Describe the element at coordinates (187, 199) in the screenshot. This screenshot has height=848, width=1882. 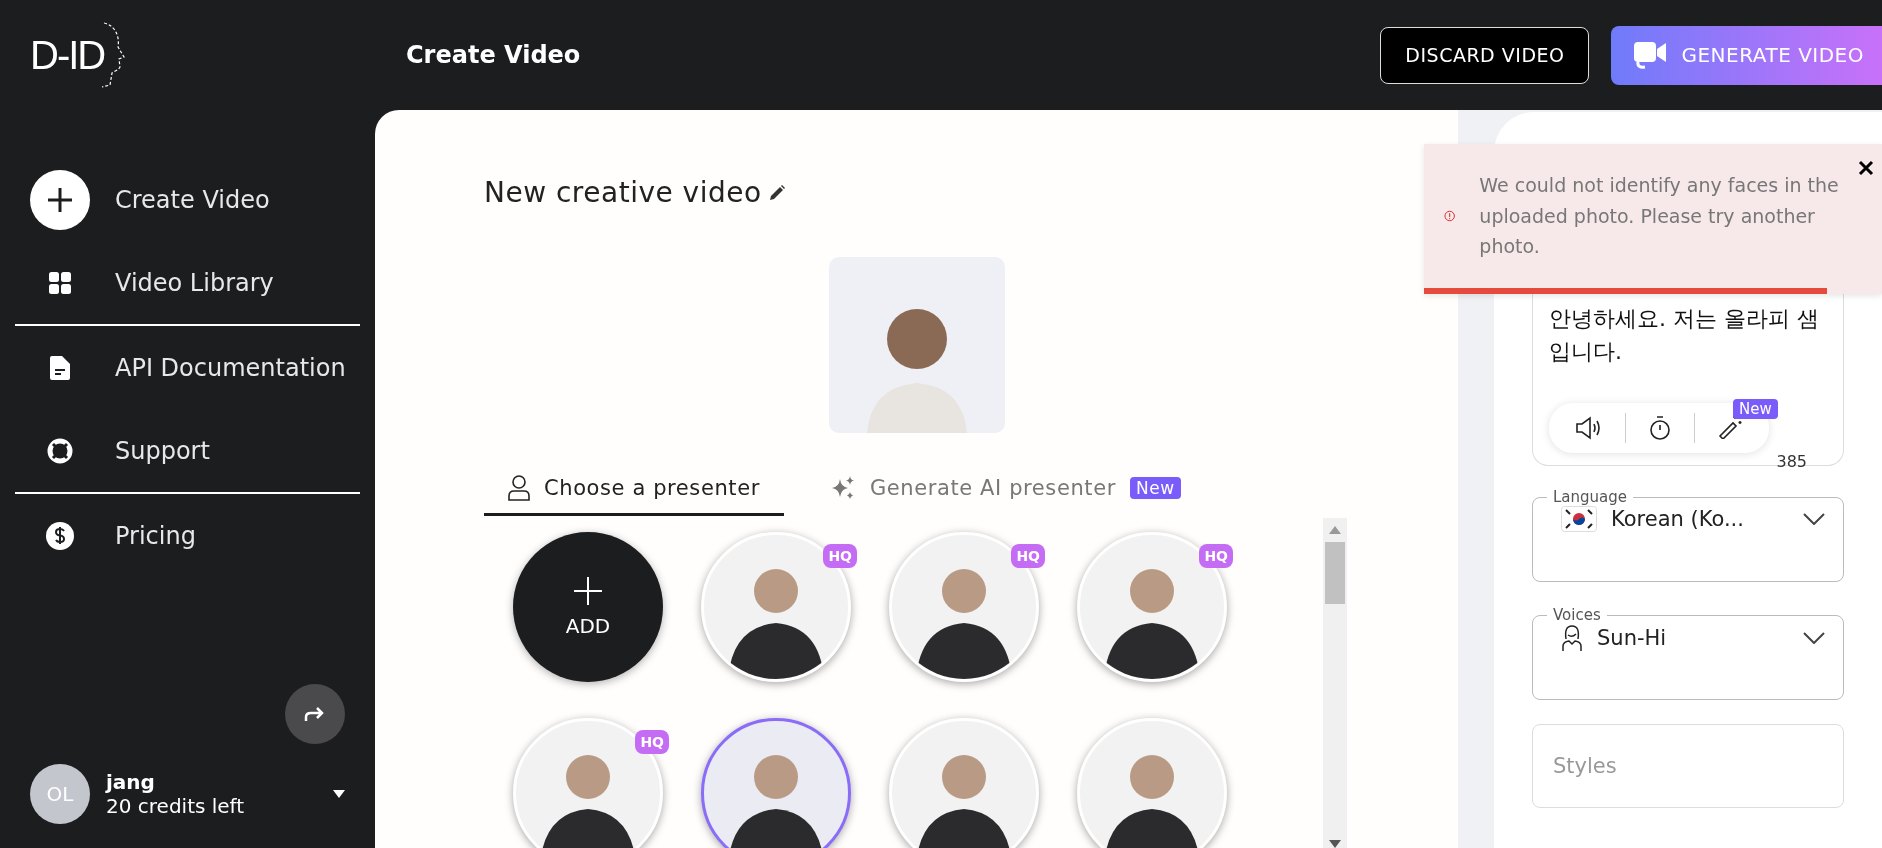
I see `sidebar-item: Create Video` at that location.